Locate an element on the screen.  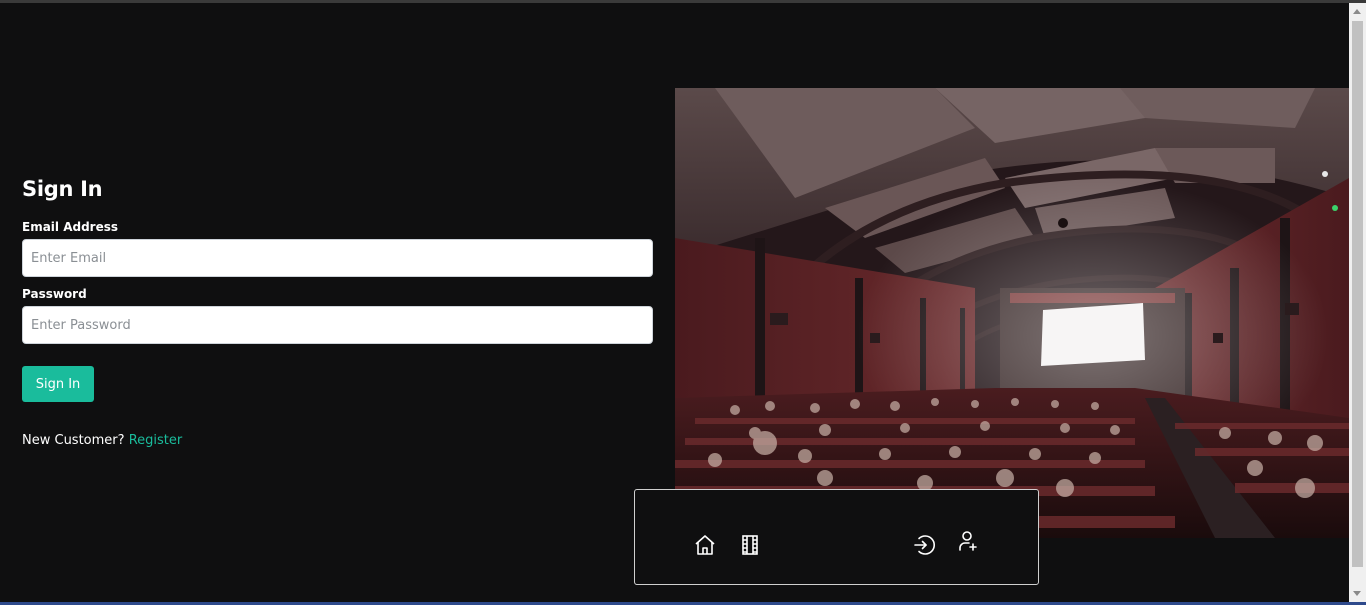
sign-in-button: Sign In is located at coordinates (58, 384).